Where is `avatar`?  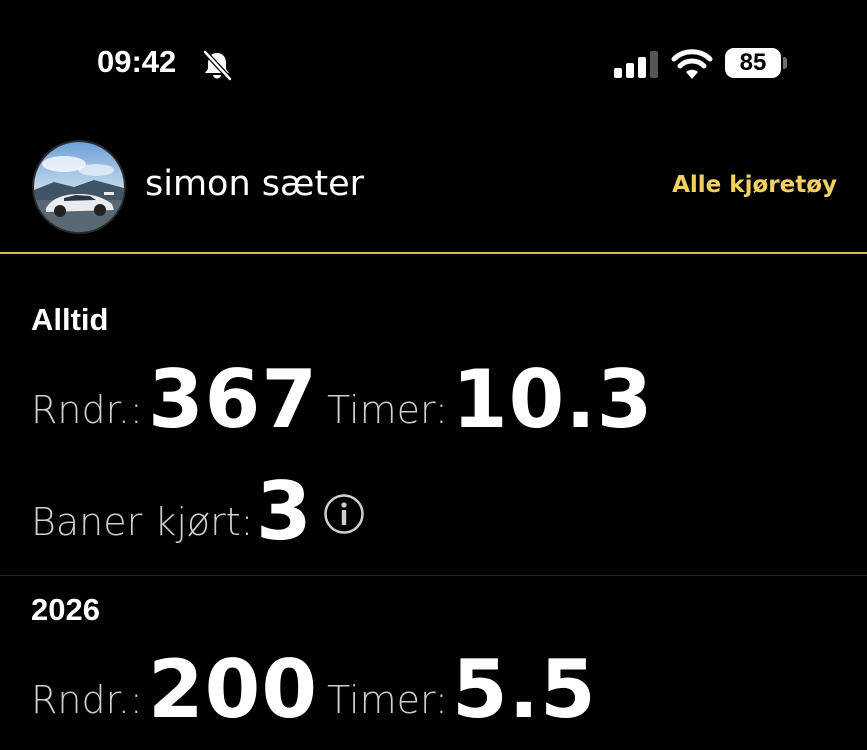 avatar is located at coordinates (79, 187).